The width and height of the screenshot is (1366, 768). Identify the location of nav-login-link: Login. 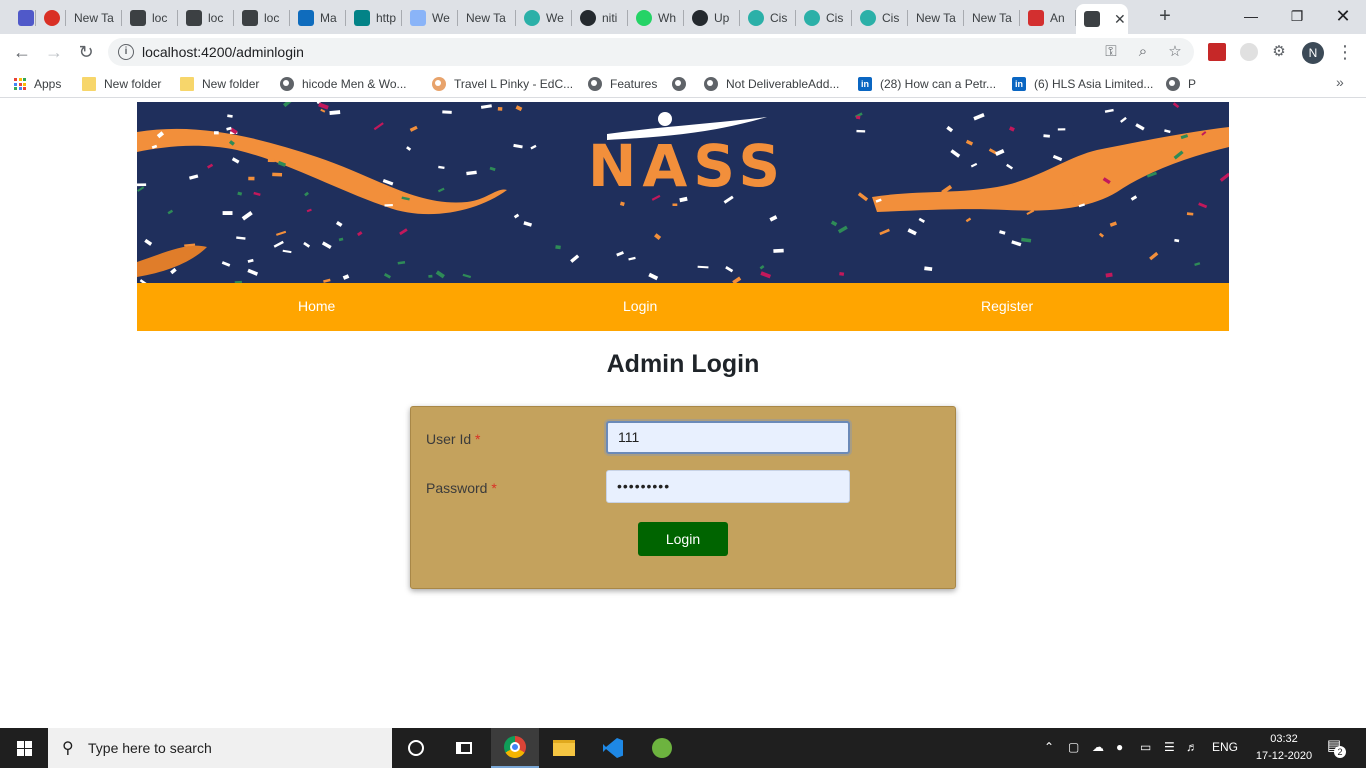
(640, 306).